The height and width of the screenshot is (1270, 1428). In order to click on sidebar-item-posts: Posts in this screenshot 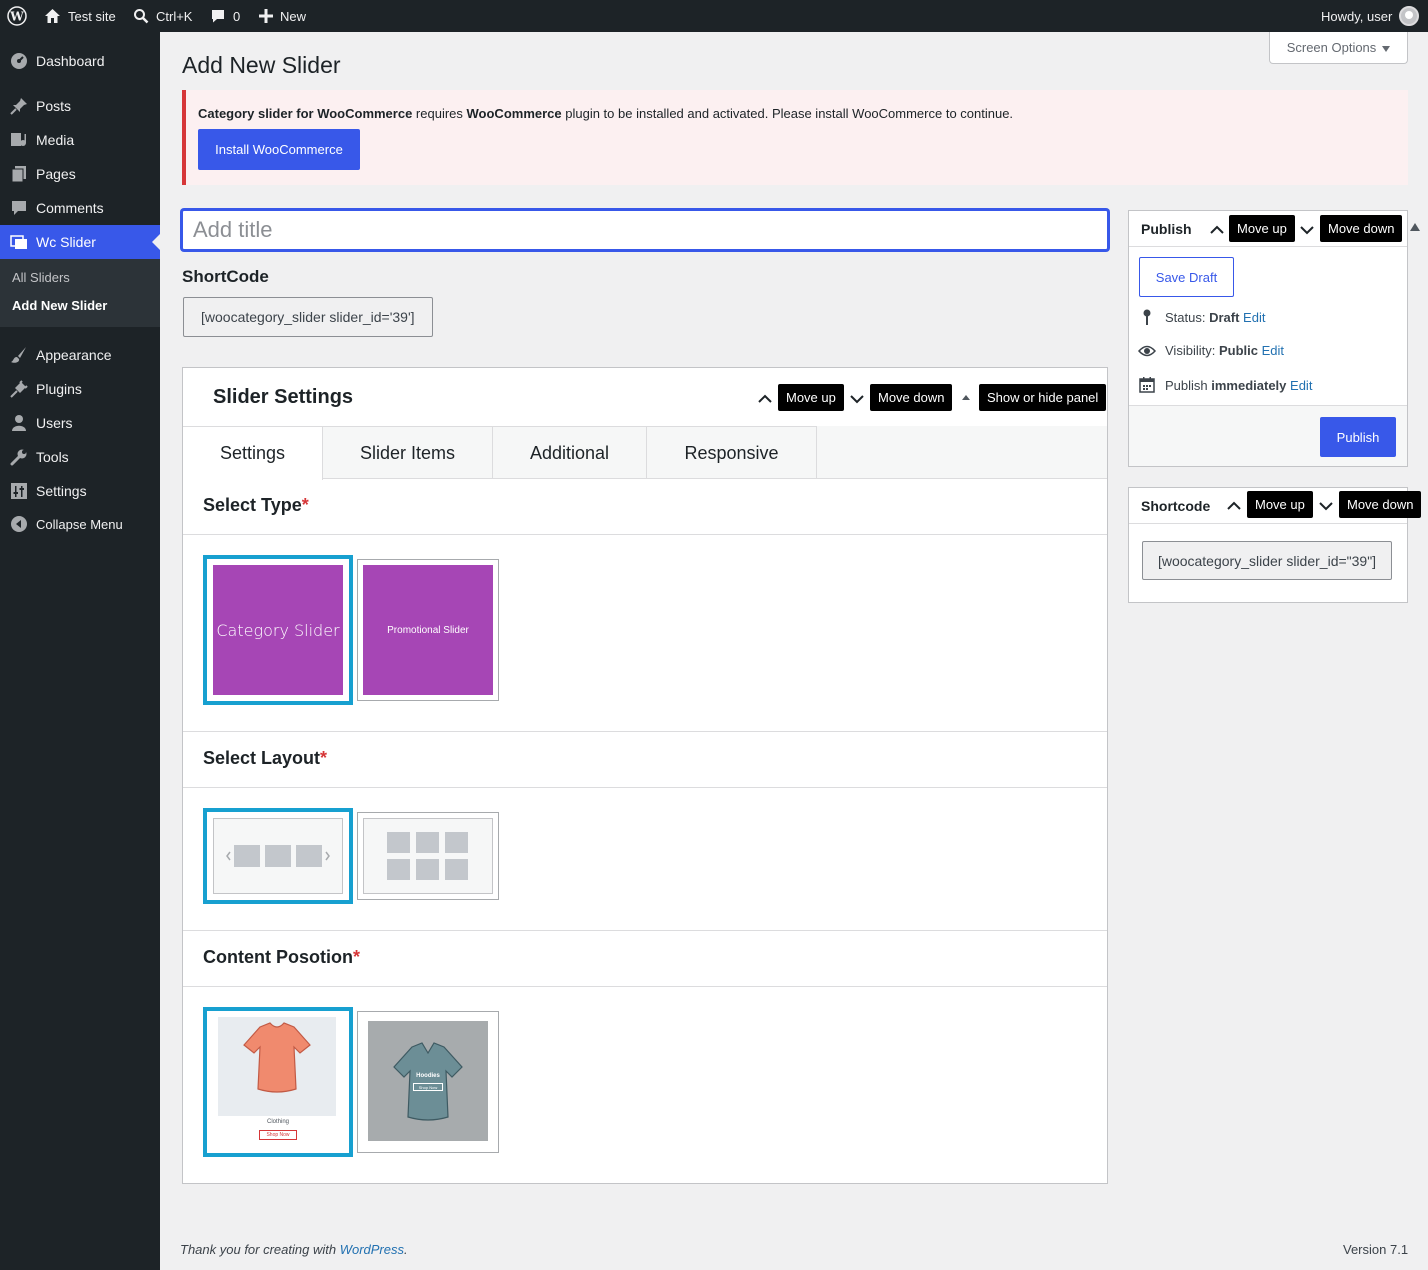, I will do `click(80, 106)`.